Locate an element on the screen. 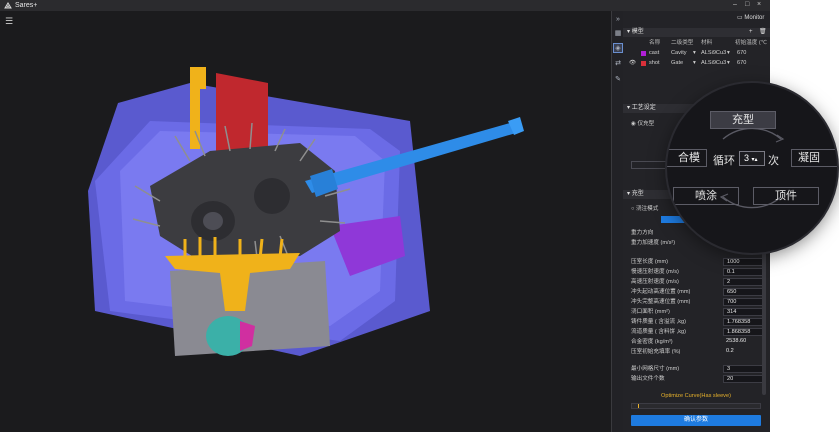 Image resolution: width=839 pixels, height=432 pixels. casting-mass-input: 1.768358 is located at coordinates (743, 322).